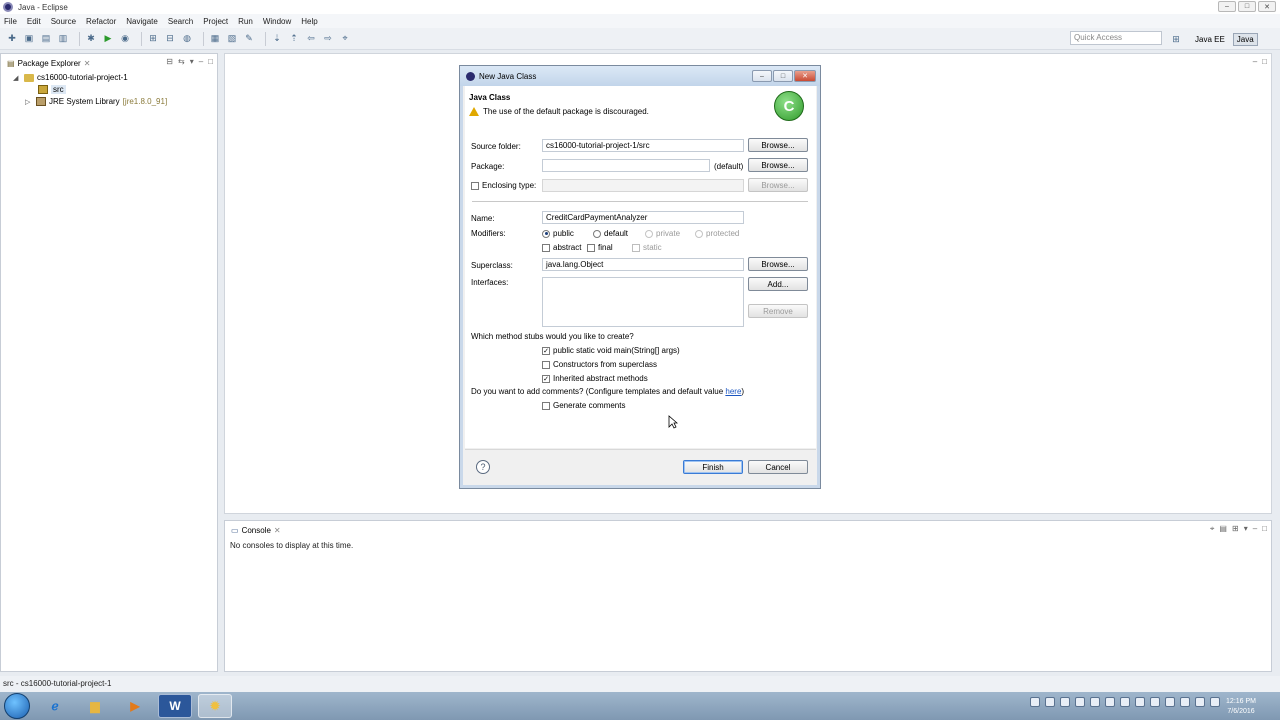 The image size is (1280, 720). I want to click on open-console-icon: ⊞, so click(1235, 529).